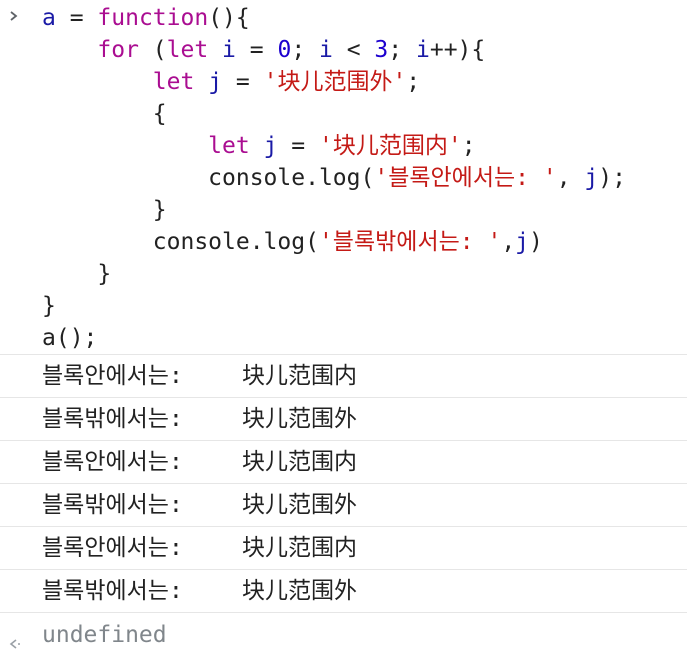  I want to click on console-result: undefined, so click(343, 634).